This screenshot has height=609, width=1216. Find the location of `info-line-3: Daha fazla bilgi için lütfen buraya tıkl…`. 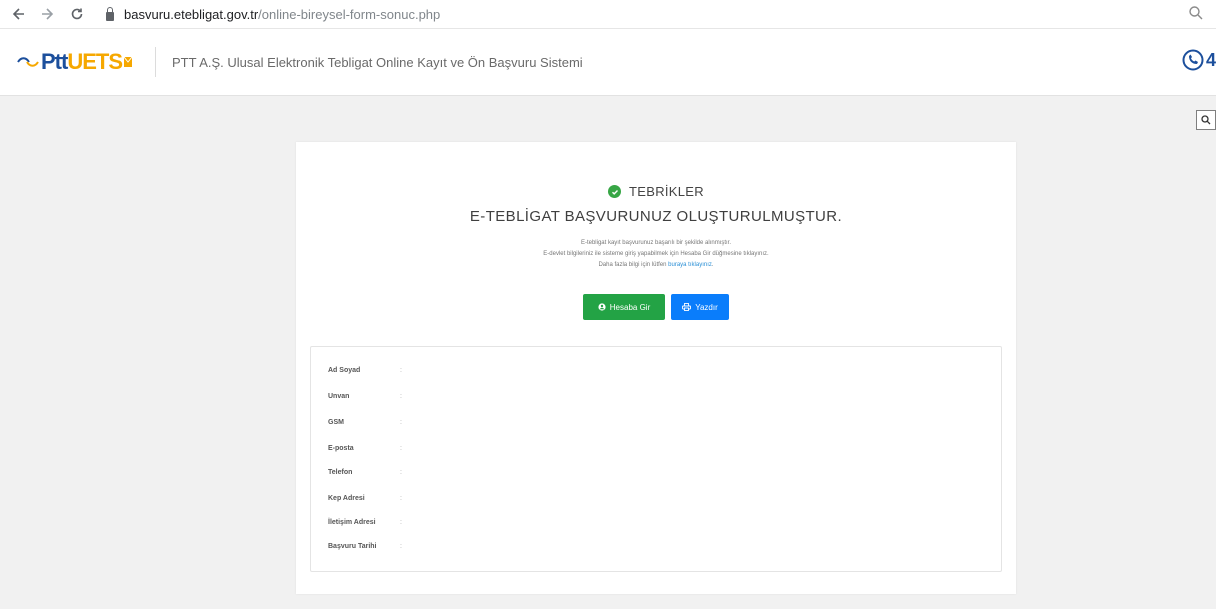

info-line-3: Daha fazla bilgi için lütfen buraya tıkl… is located at coordinates (656, 265).